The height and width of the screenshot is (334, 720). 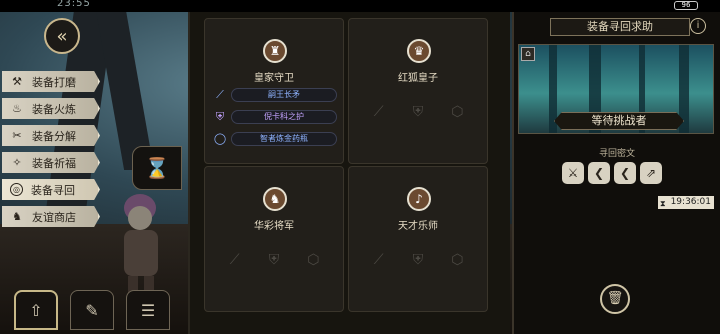 What do you see at coordinates (17, 216) in the screenshot?
I see `fox-shop-icon: ♞` at bounding box center [17, 216].